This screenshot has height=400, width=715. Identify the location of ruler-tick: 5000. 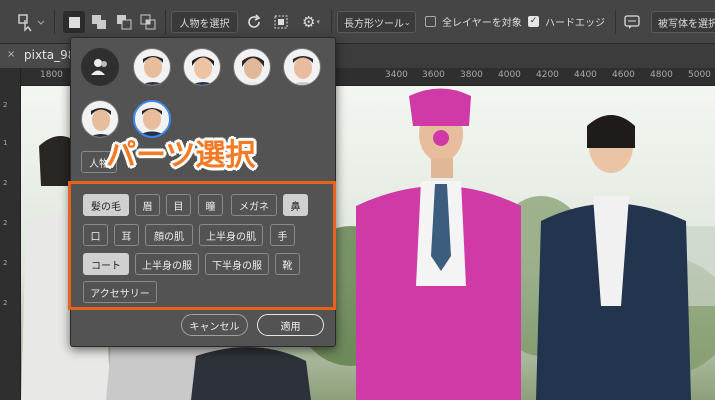
(699, 75).